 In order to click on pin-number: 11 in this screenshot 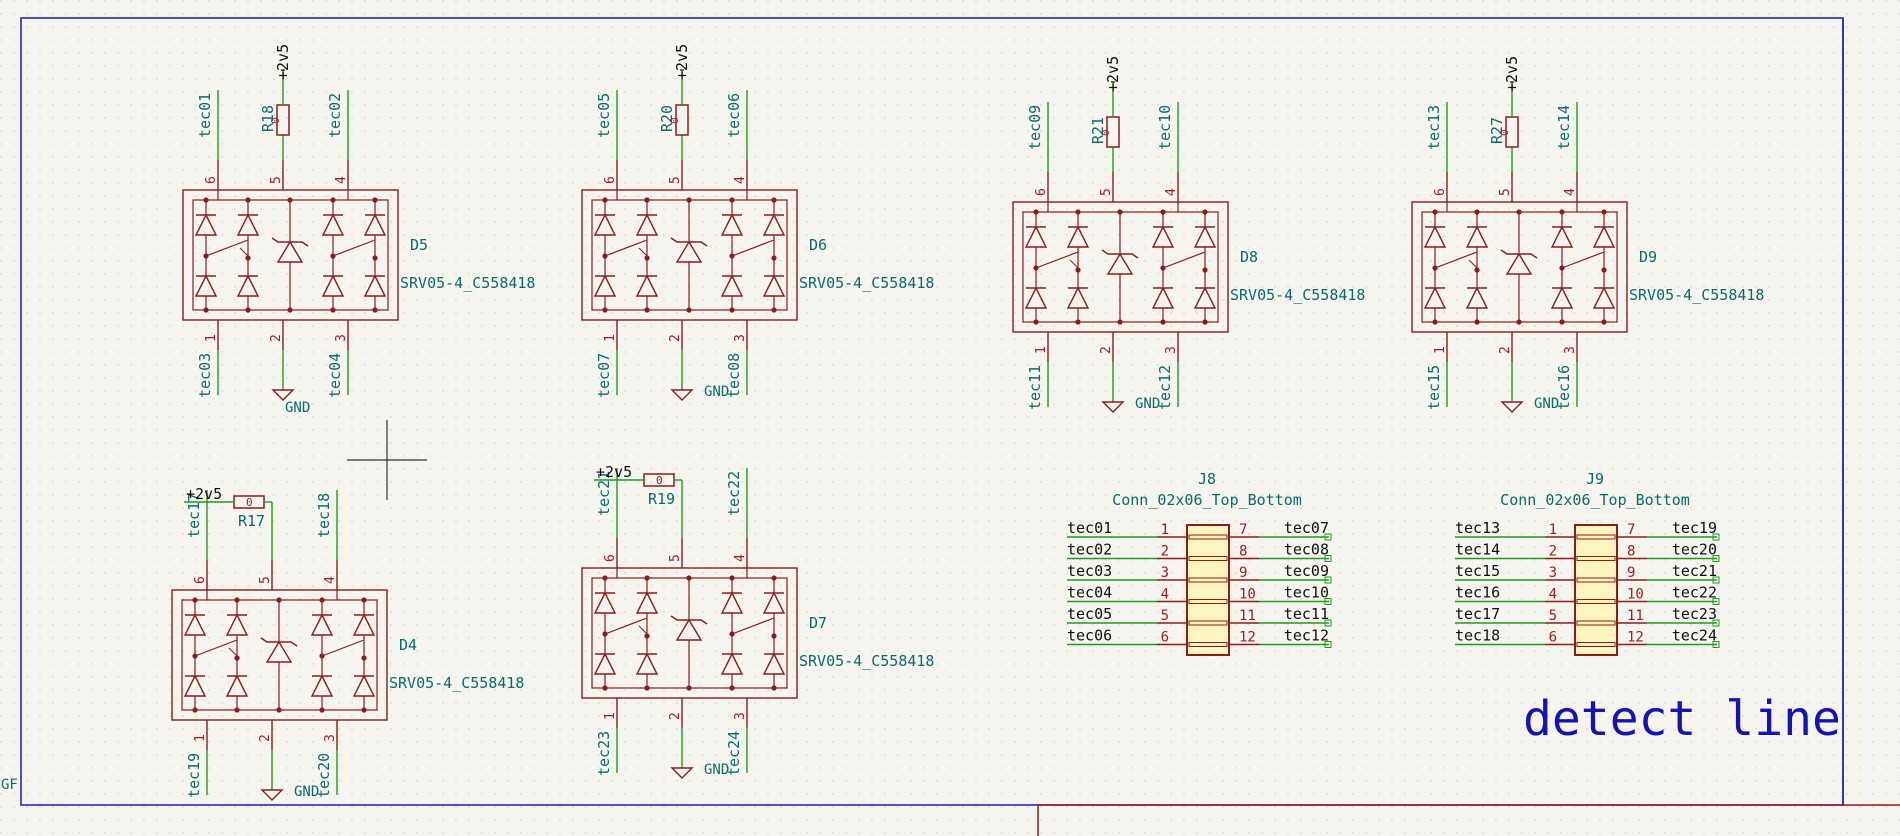, I will do `click(1635, 616)`.